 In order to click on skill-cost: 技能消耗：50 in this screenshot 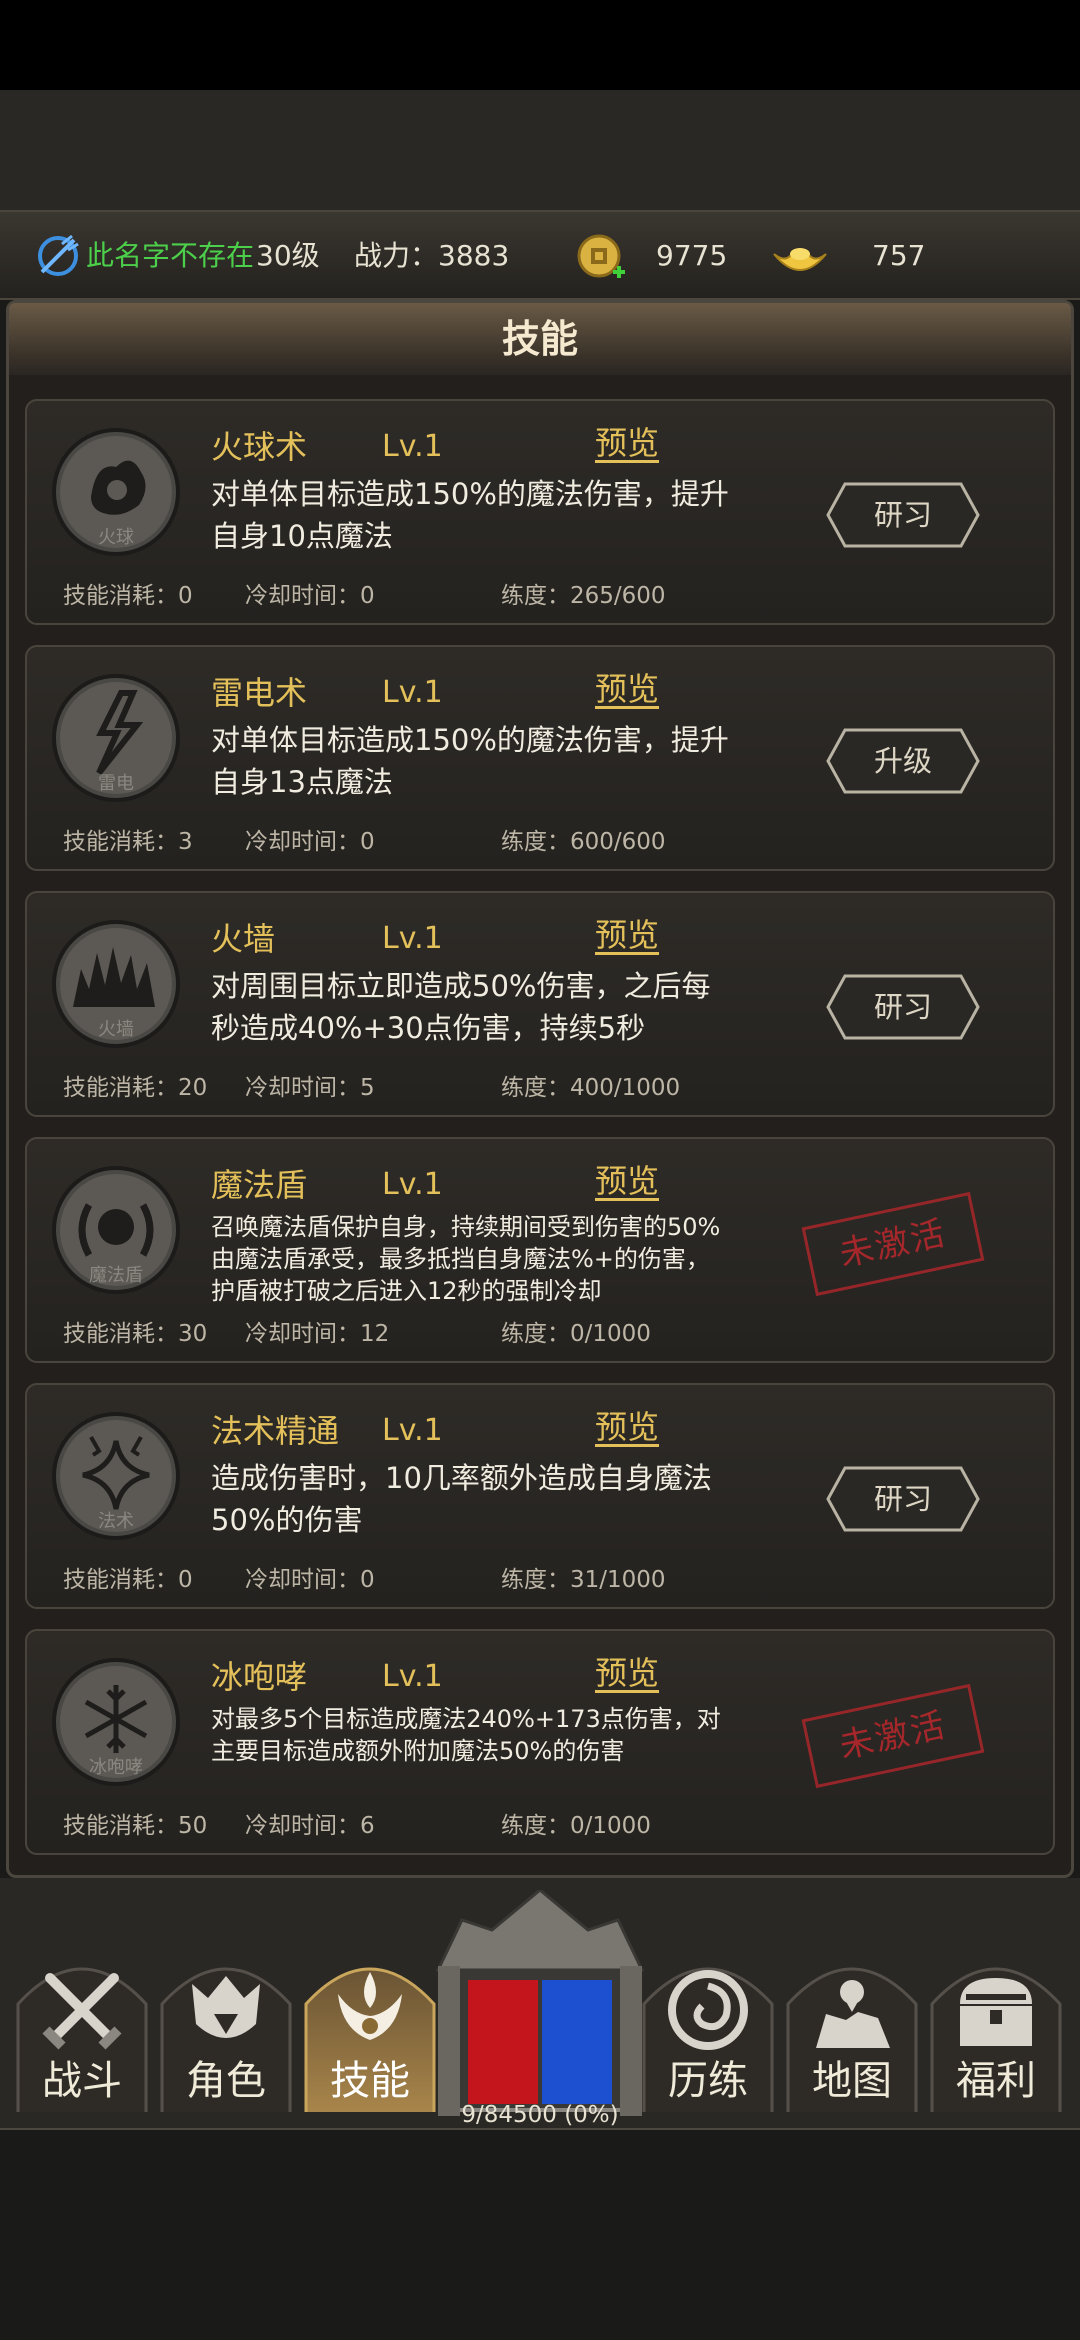, I will do `click(135, 1826)`.